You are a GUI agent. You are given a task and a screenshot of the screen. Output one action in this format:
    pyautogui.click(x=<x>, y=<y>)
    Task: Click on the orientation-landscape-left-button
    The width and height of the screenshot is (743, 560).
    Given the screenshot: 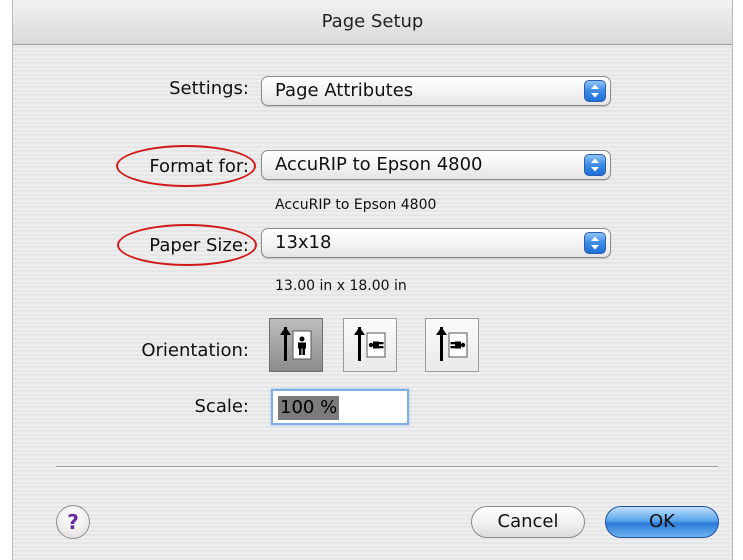 What is the action you would take?
    pyautogui.click(x=370, y=345)
    